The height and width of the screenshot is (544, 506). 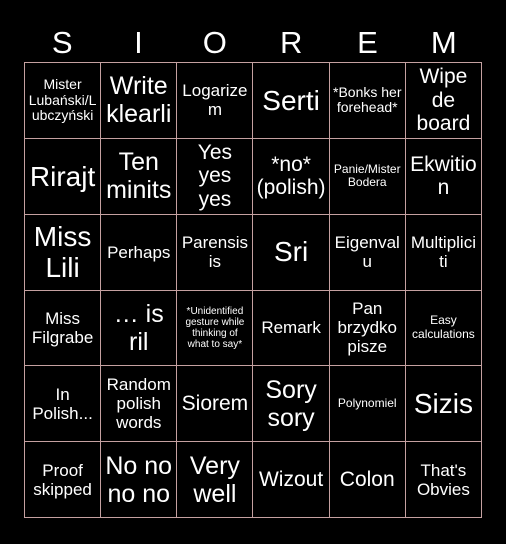 I want to click on bingo-cell-label: Rirajt, so click(x=62, y=176).